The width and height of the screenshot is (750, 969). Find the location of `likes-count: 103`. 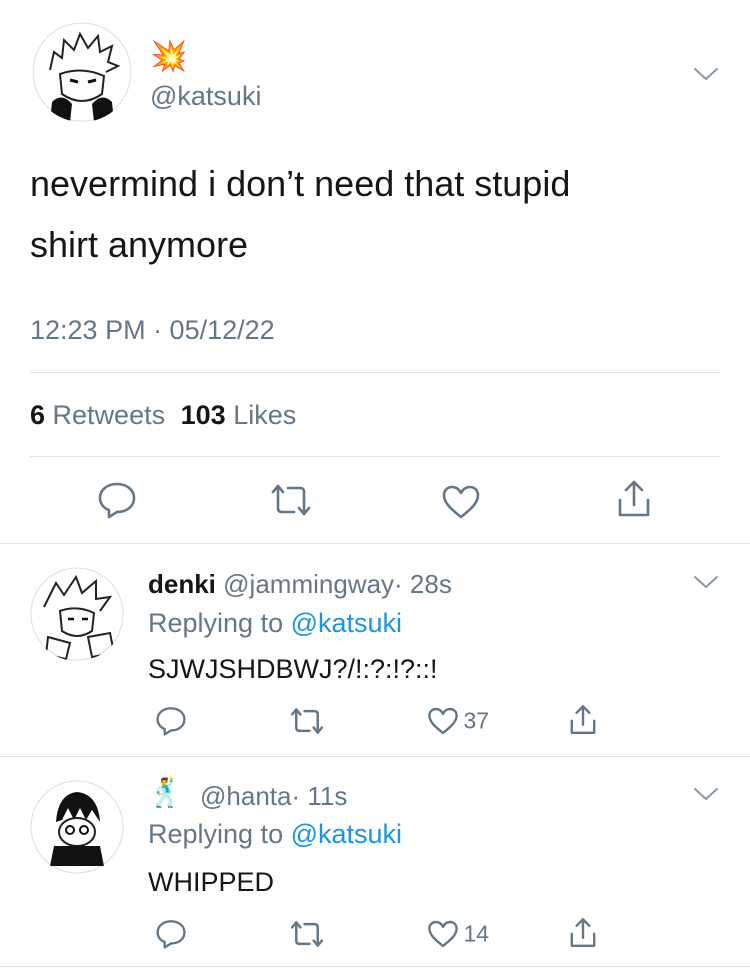

likes-count: 103 is located at coordinates (203, 415).